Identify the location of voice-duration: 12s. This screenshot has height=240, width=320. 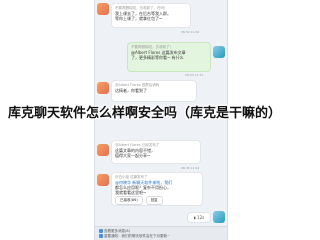
(201, 217).